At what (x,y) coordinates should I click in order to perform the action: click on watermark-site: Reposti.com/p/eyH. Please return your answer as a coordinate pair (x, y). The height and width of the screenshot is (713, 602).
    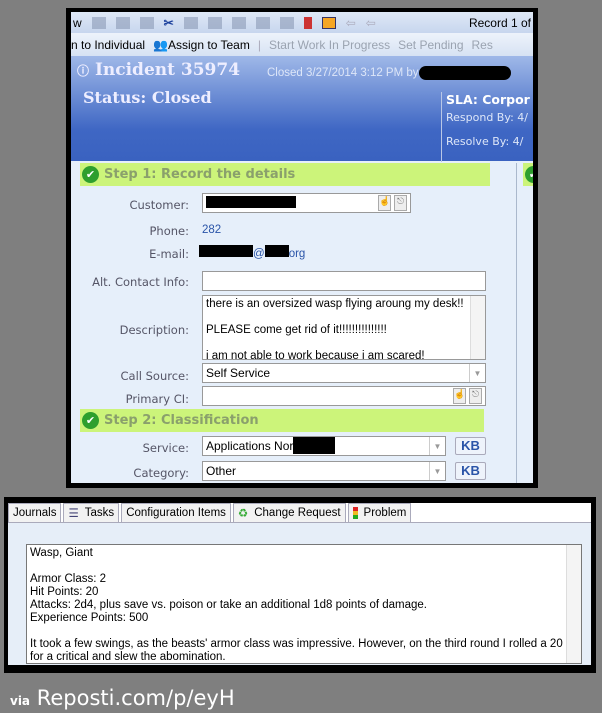
    Looking at the image, I should click on (135, 698).